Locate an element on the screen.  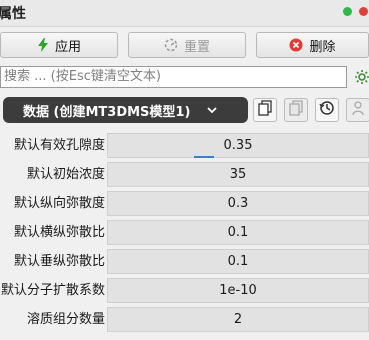
property-row: 默认纵向弥散度 0.3 is located at coordinates (184, 203).